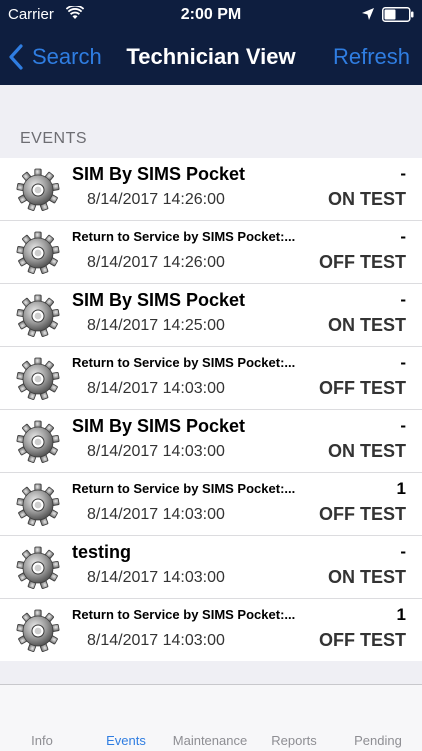 Image resolution: width=422 pixels, height=751 pixels. What do you see at coordinates (378, 740) in the screenshot?
I see `tab-pending: Pending` at bounding box center [378, 740].